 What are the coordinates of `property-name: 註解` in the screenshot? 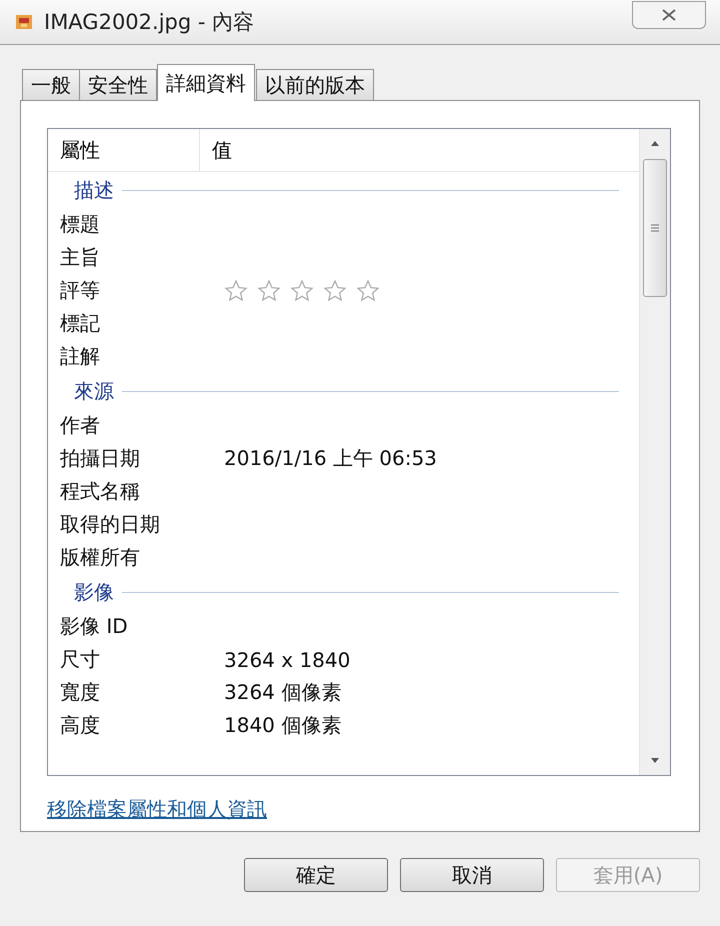 It's located at (80, 356).